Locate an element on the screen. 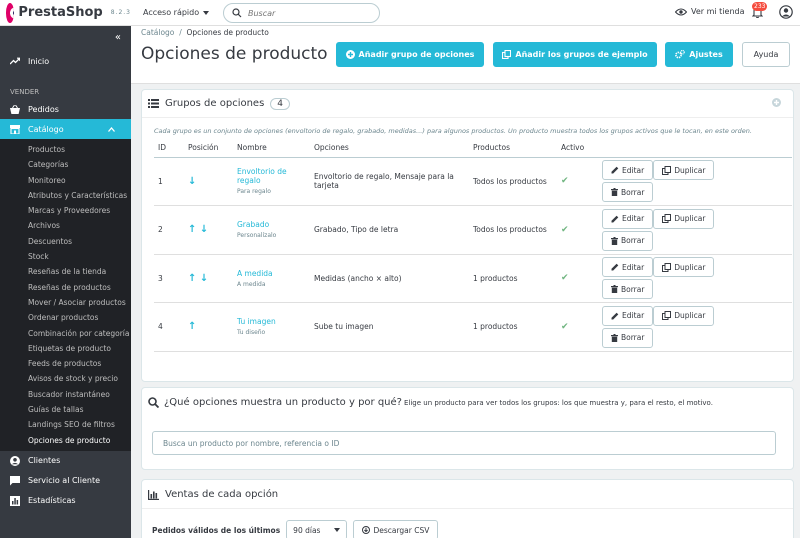  settings-button: Ajustes is located at coordinates (699, 54).